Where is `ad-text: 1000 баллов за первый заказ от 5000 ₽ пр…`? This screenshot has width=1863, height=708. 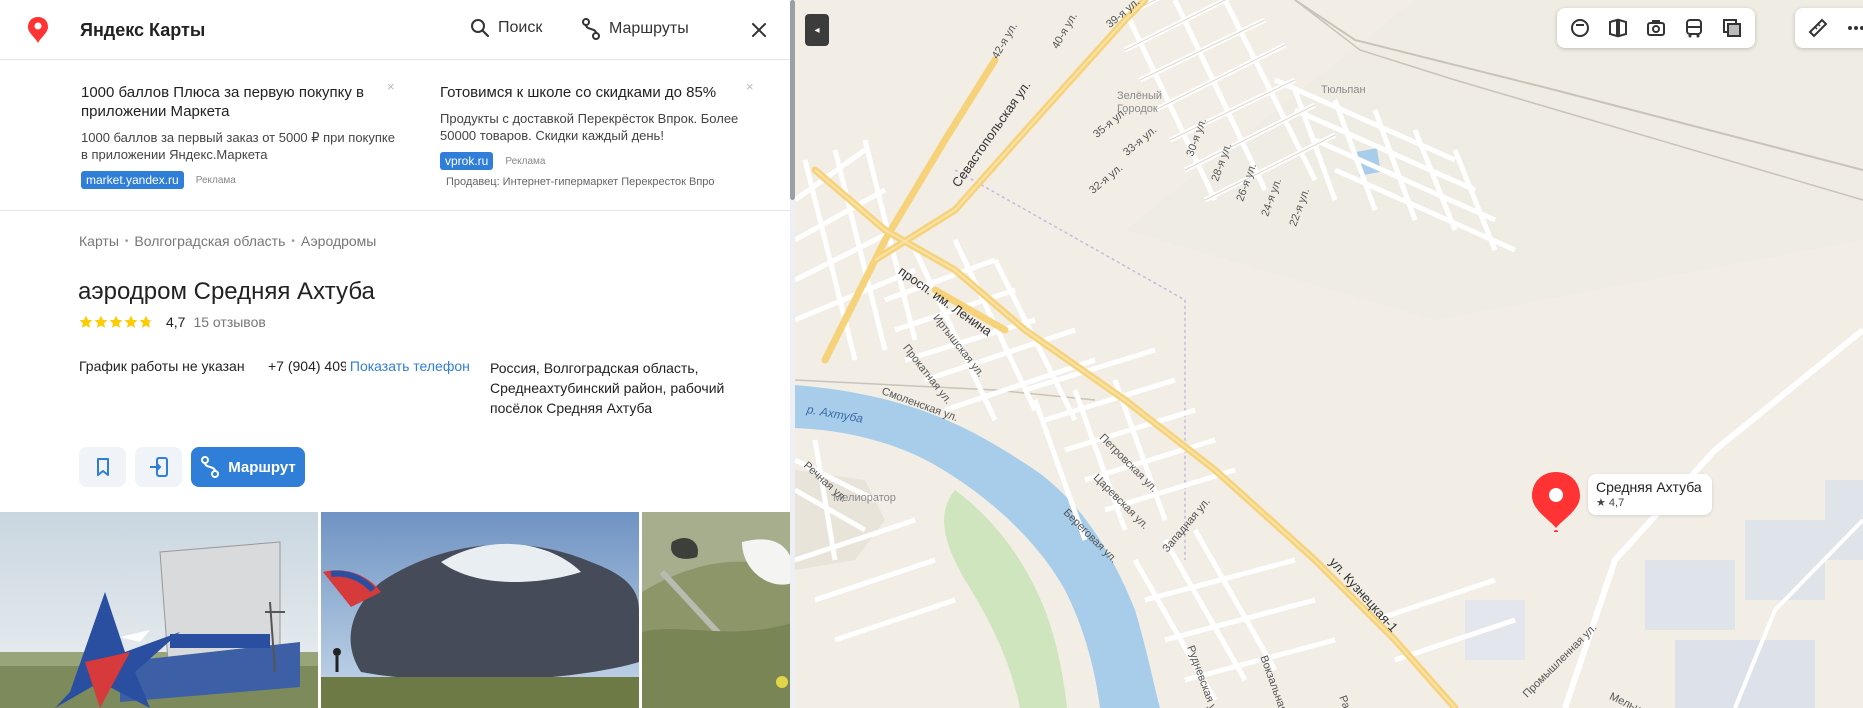 ad-text: 1000 баллов за первый заказ от 5000 ₽ пр… is located at coordinates (238, 146).